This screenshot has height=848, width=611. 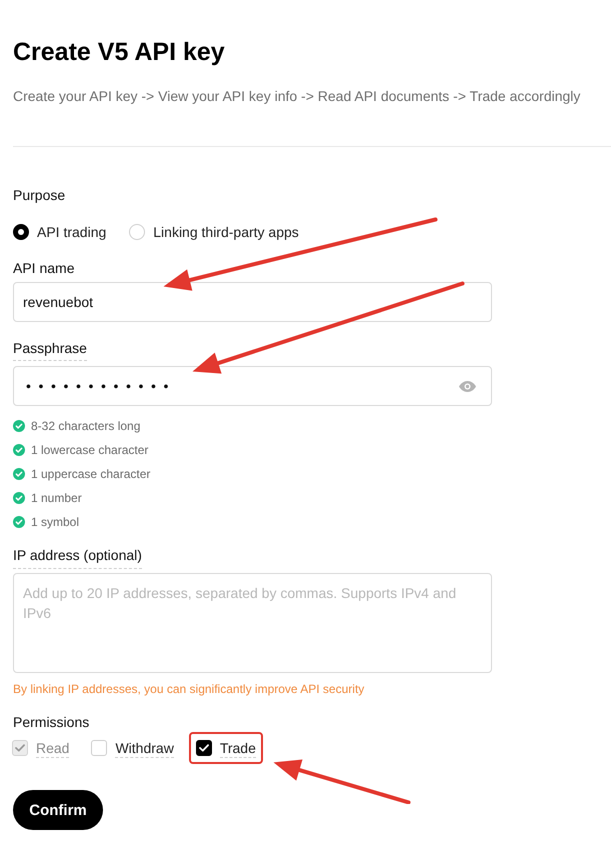 What do you see at coordinates (238, 748) in the screenshot?
I see `permission-label: Trade` at bounding box center [238, 748].